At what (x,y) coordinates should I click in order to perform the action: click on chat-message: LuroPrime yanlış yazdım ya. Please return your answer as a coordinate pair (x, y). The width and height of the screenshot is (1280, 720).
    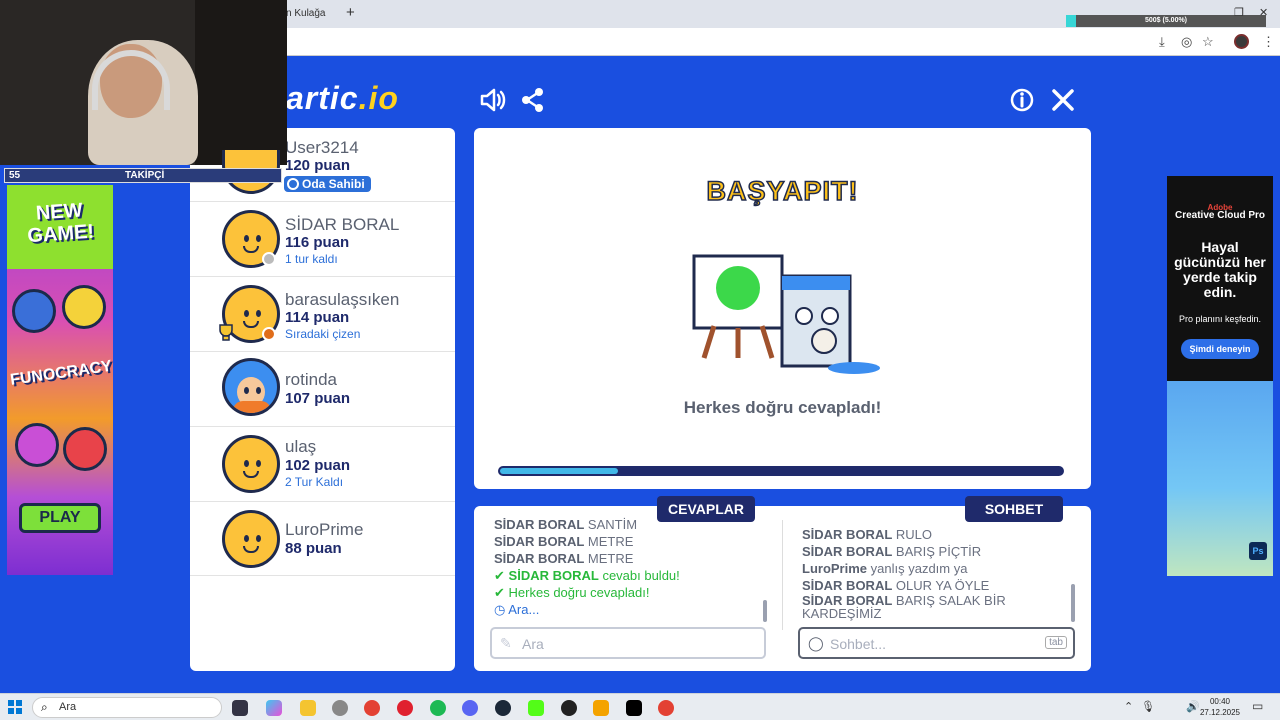
    Looking at the image, I should click on (885, 568).